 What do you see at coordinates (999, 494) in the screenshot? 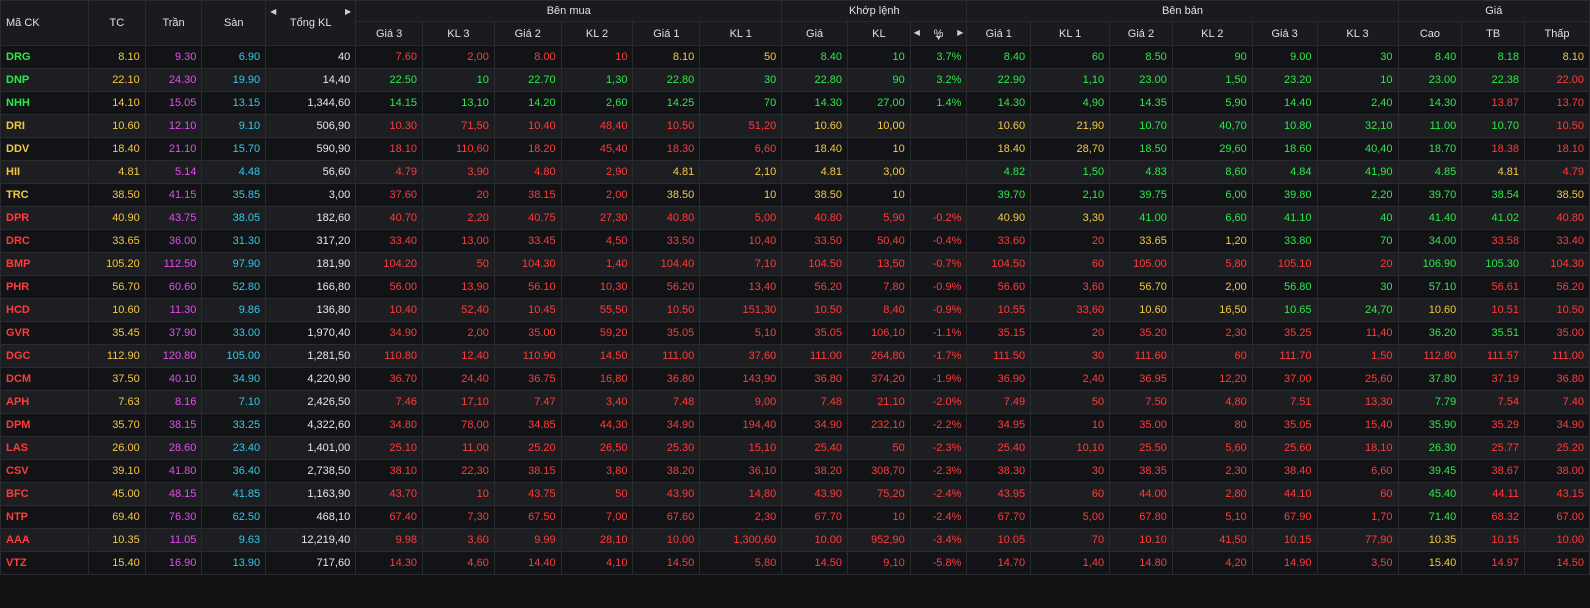
I see `sell-price-1: 43.95` at bounding box center [999, 494].